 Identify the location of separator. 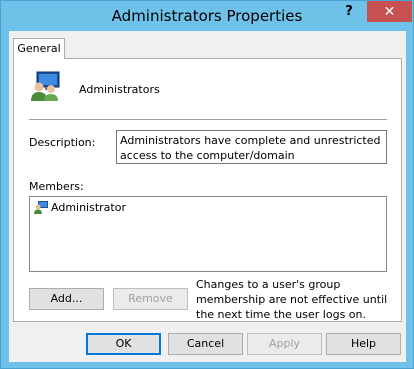
(208, 119).